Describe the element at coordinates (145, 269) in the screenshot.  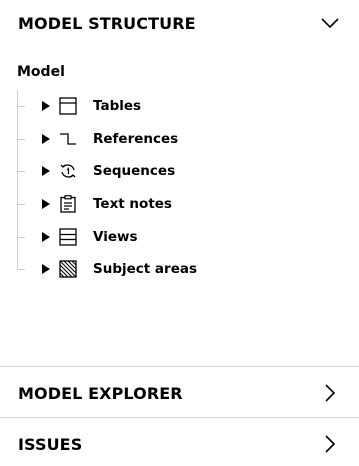
I see `tree-item-label: Subject areas` at that location.